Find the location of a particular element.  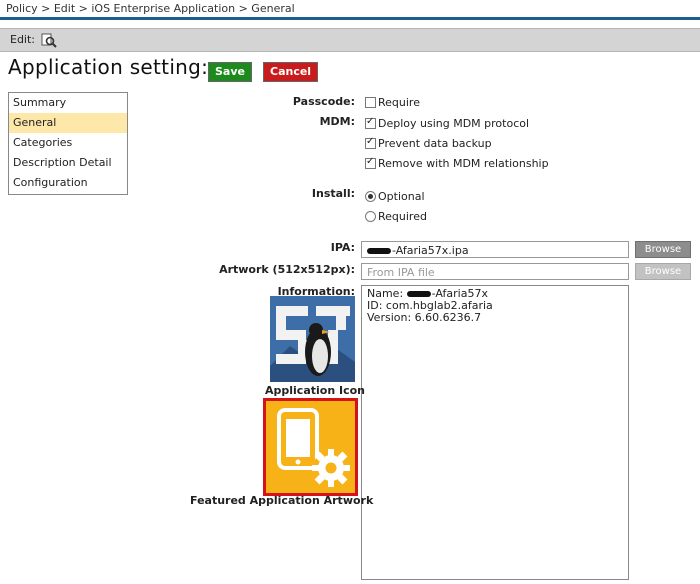

device-settings-icon is located at coordinates (313, 447).